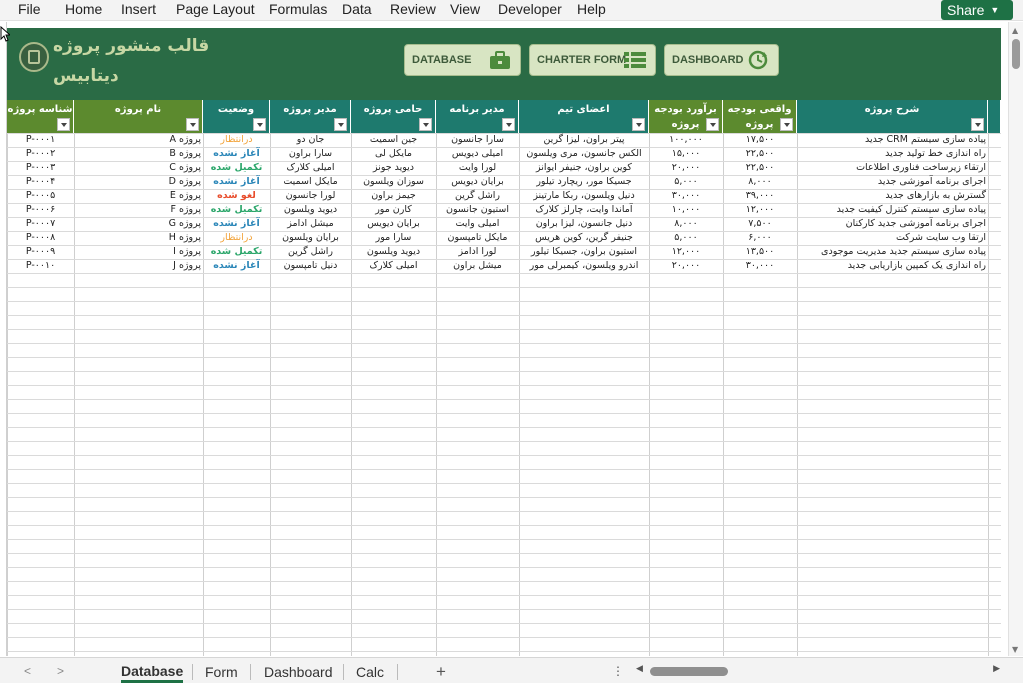 Image resolution: width=1023 pixels, height=683 pixels. I want to click on cell-status: درانتظار, so click(236, 140).